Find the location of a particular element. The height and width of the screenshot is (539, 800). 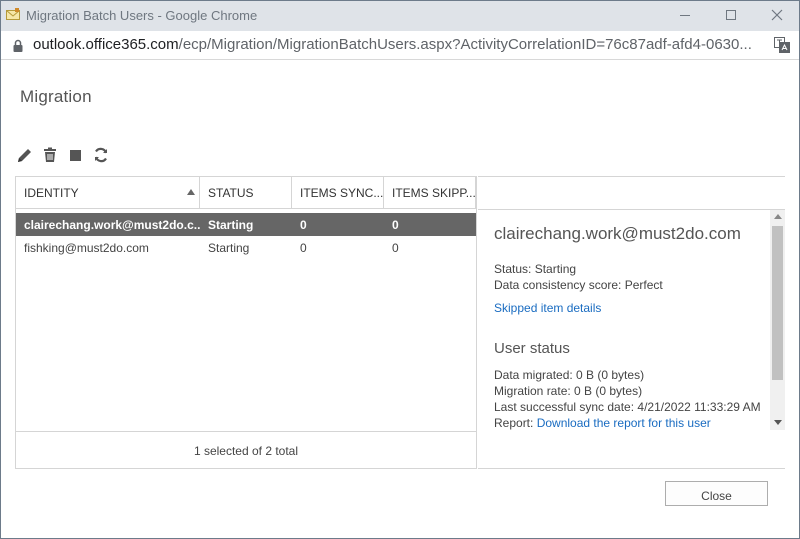

refresh-icon is located at coordinates (101, 155).